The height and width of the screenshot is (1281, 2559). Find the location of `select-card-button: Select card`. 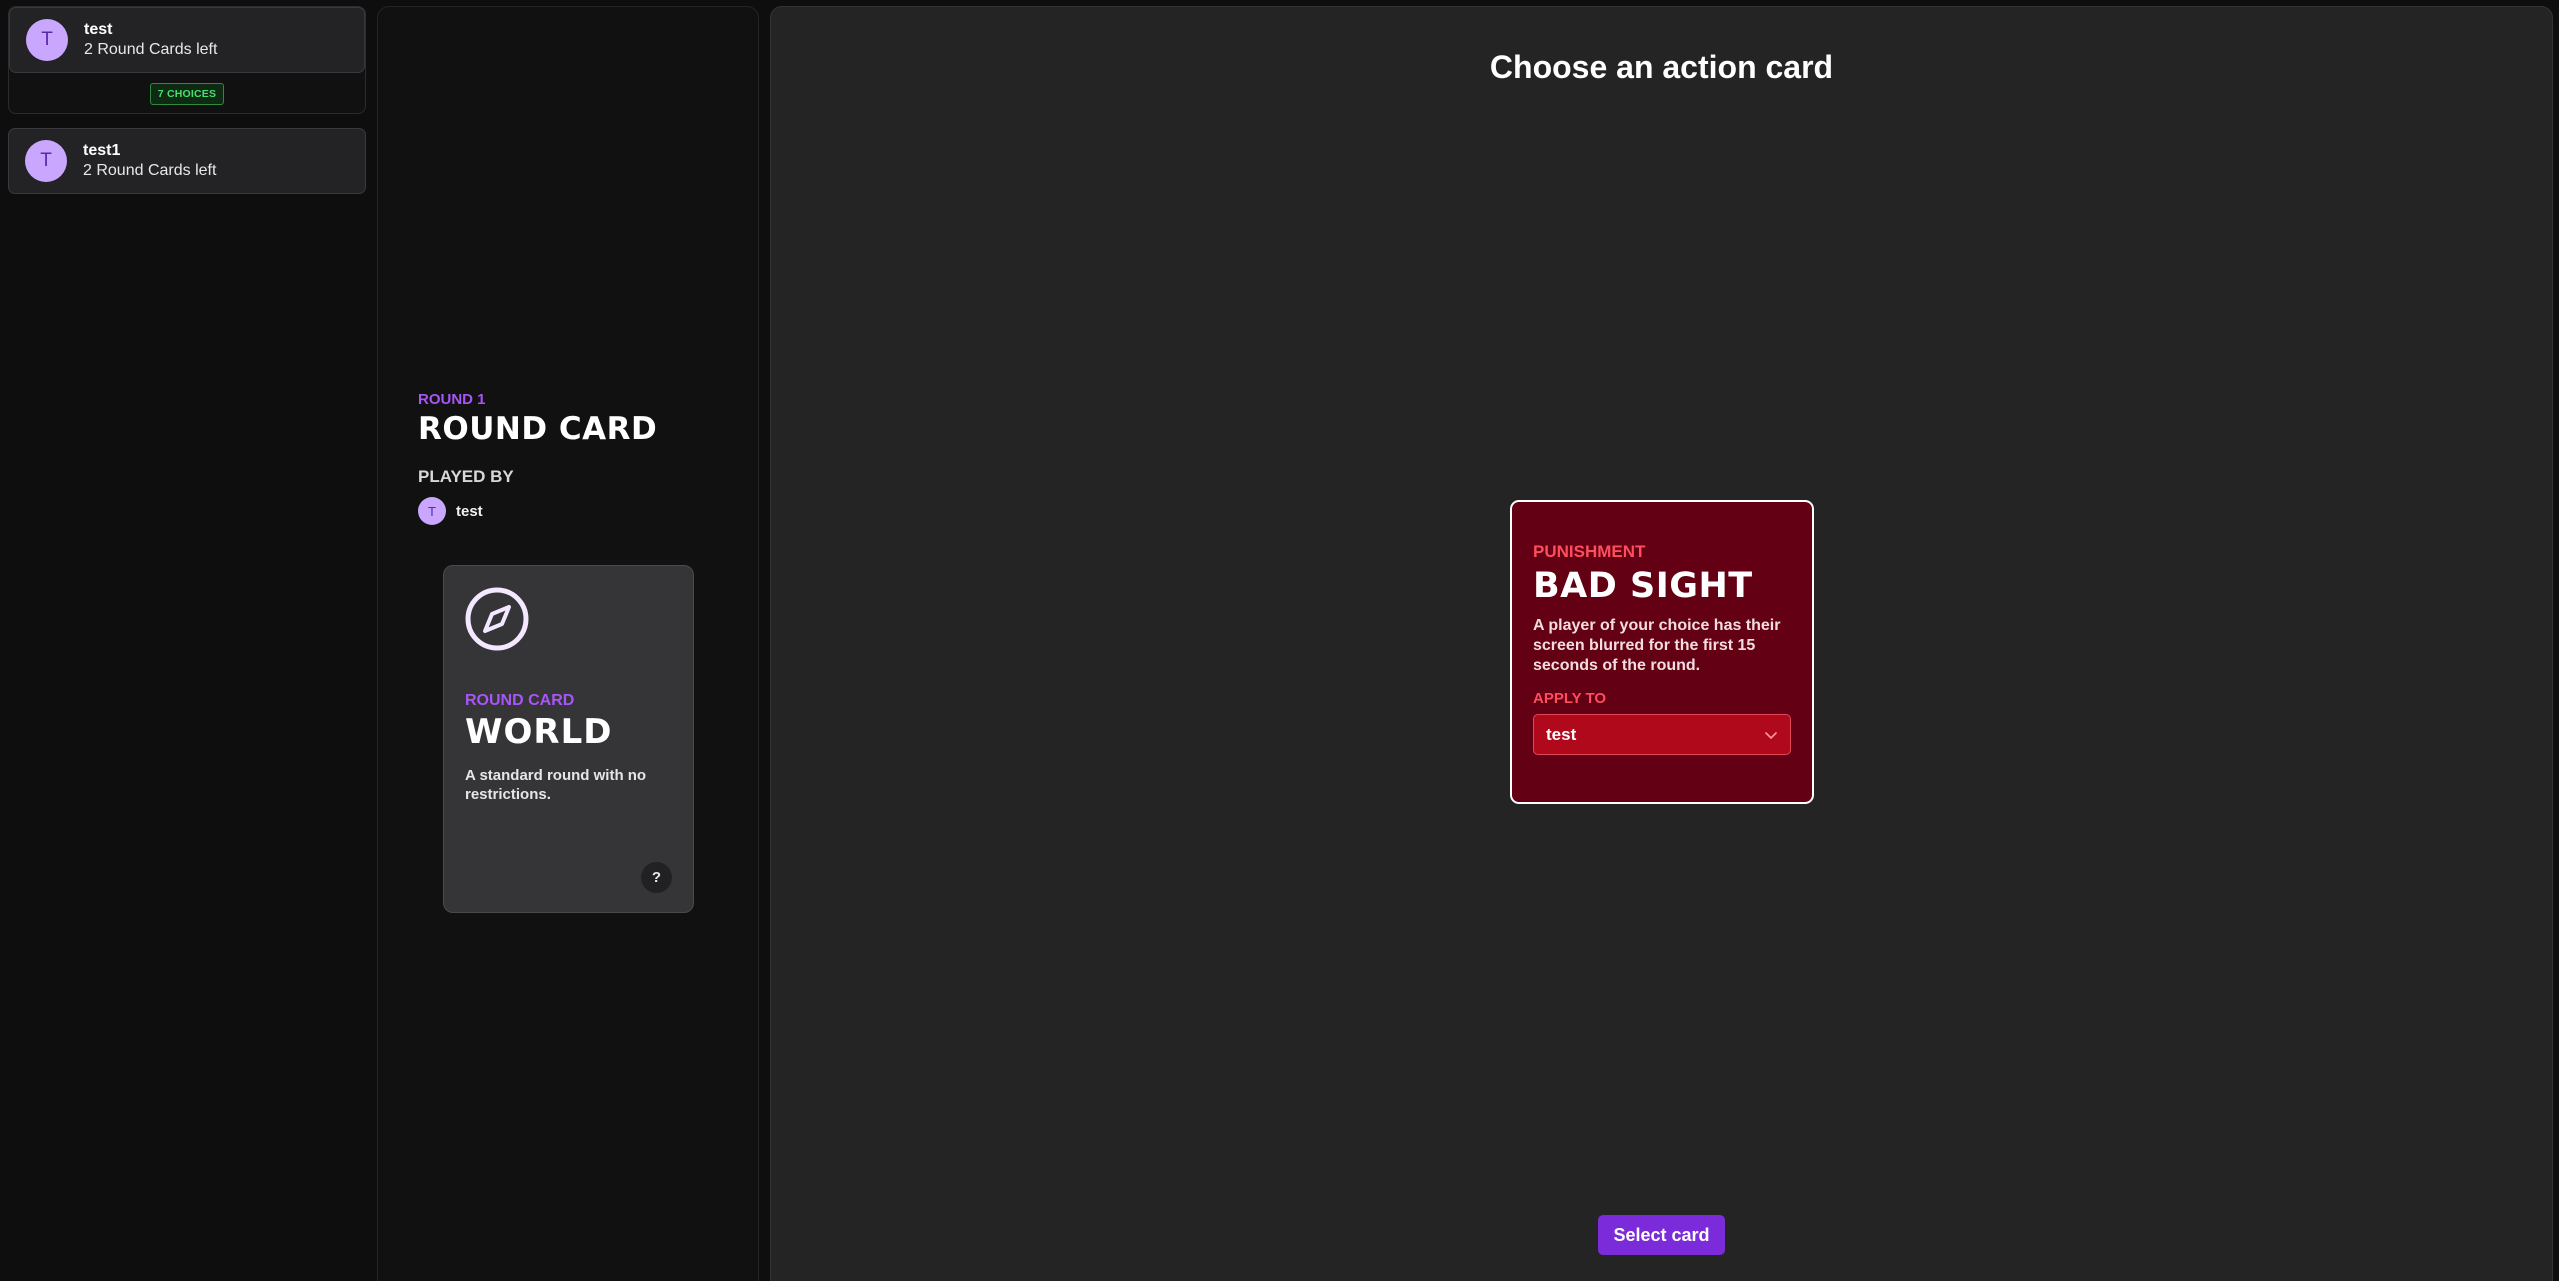

select-card-button: Select card is located at coordinates (1661, 1235).